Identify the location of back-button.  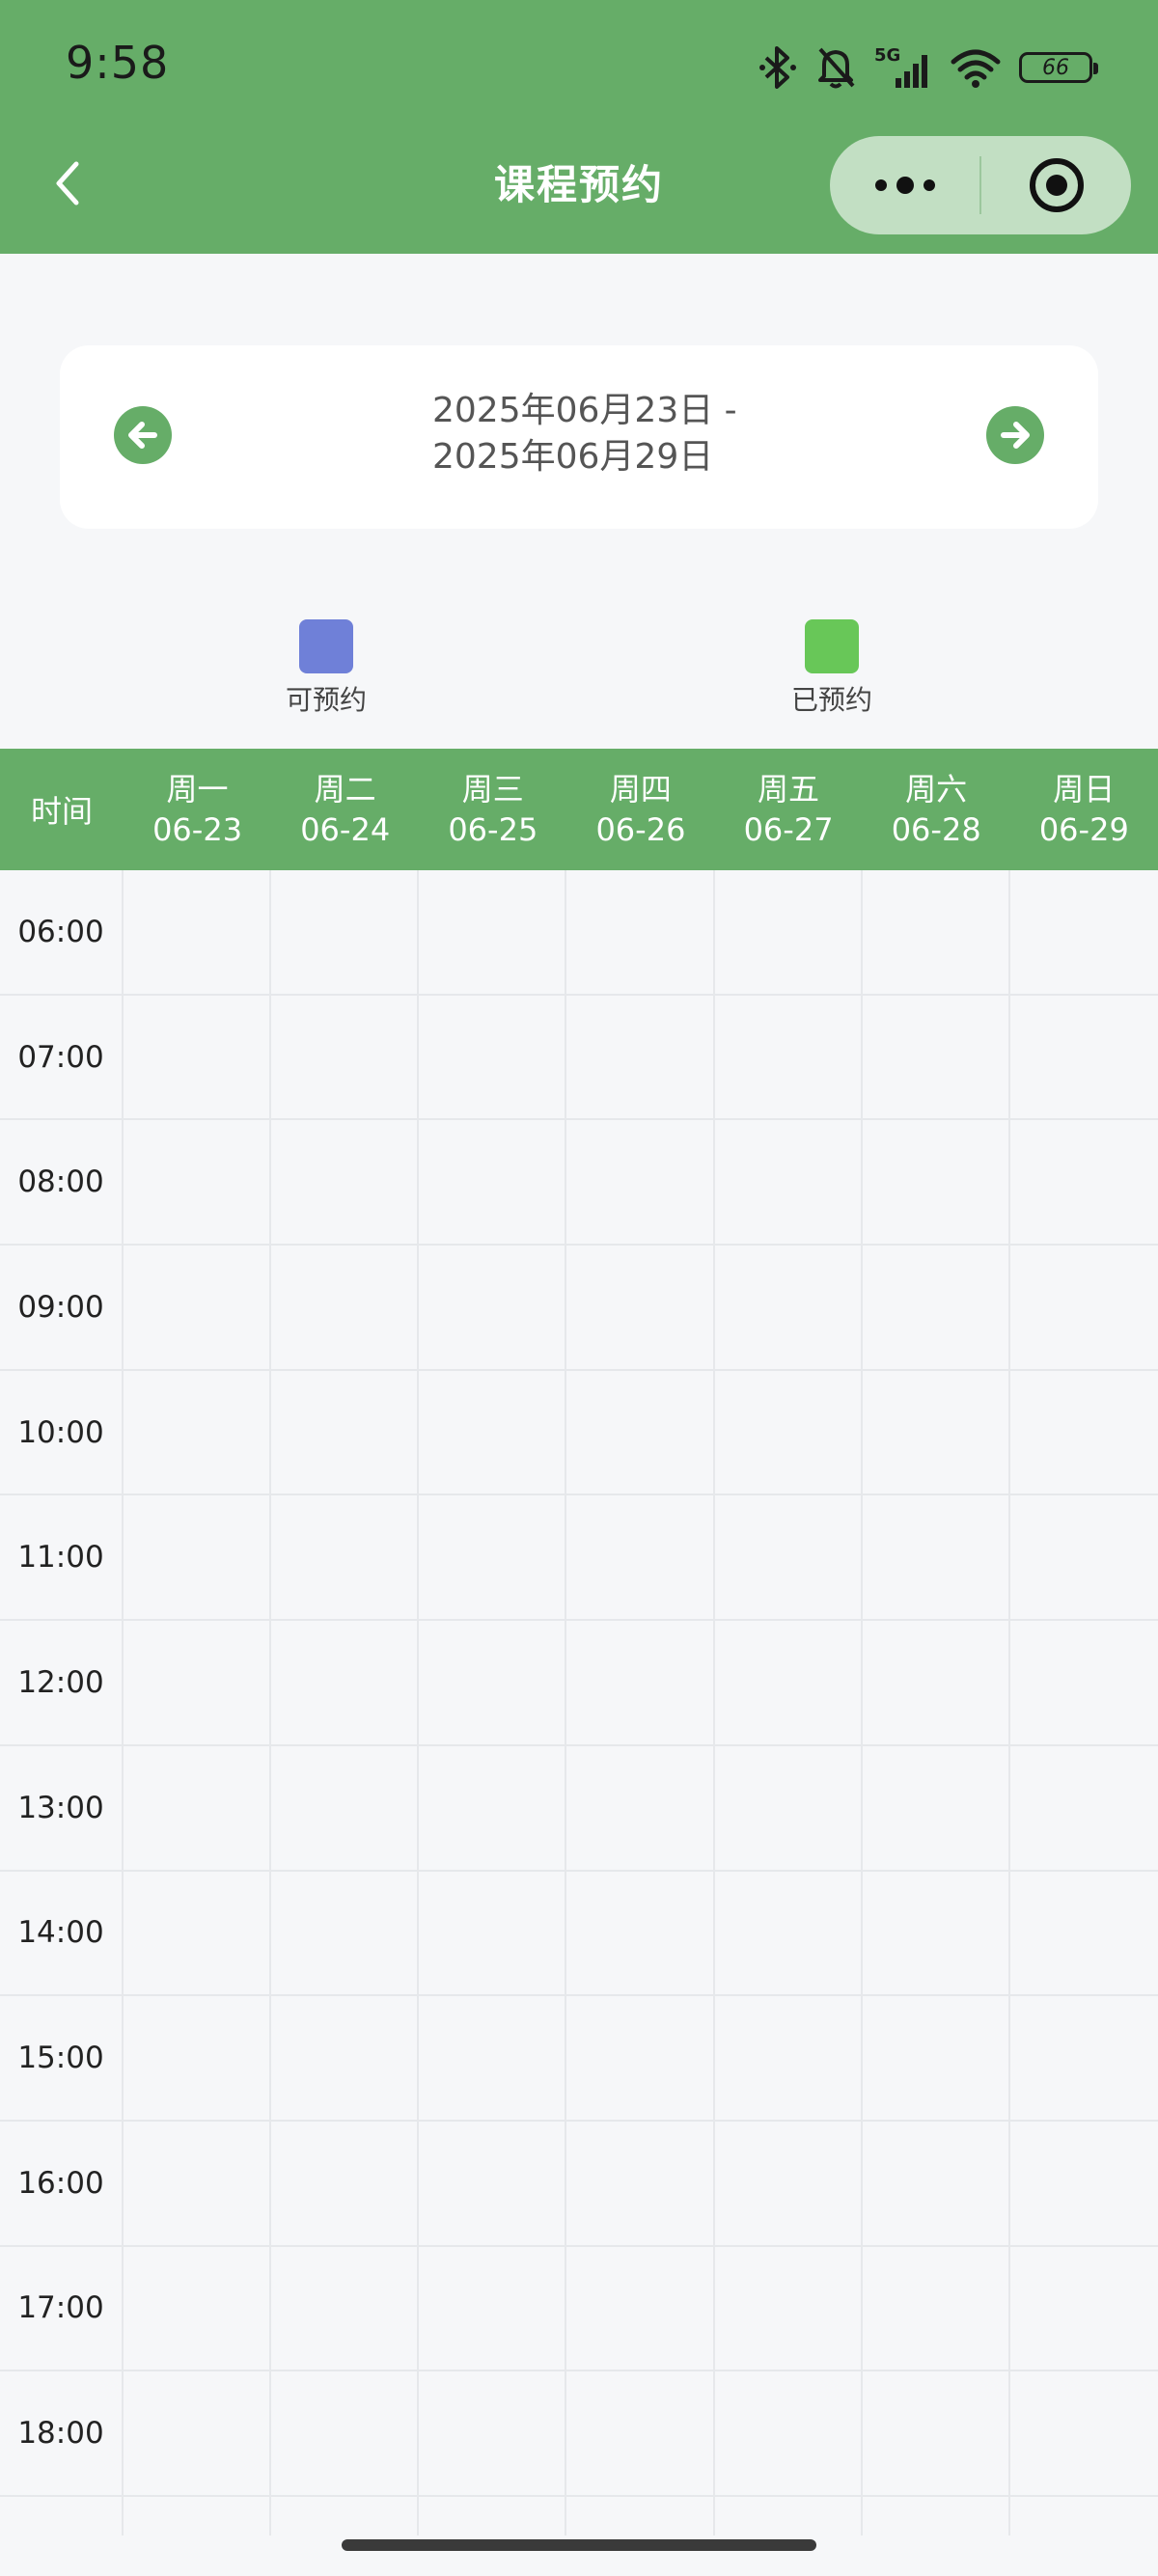
(67, 183).